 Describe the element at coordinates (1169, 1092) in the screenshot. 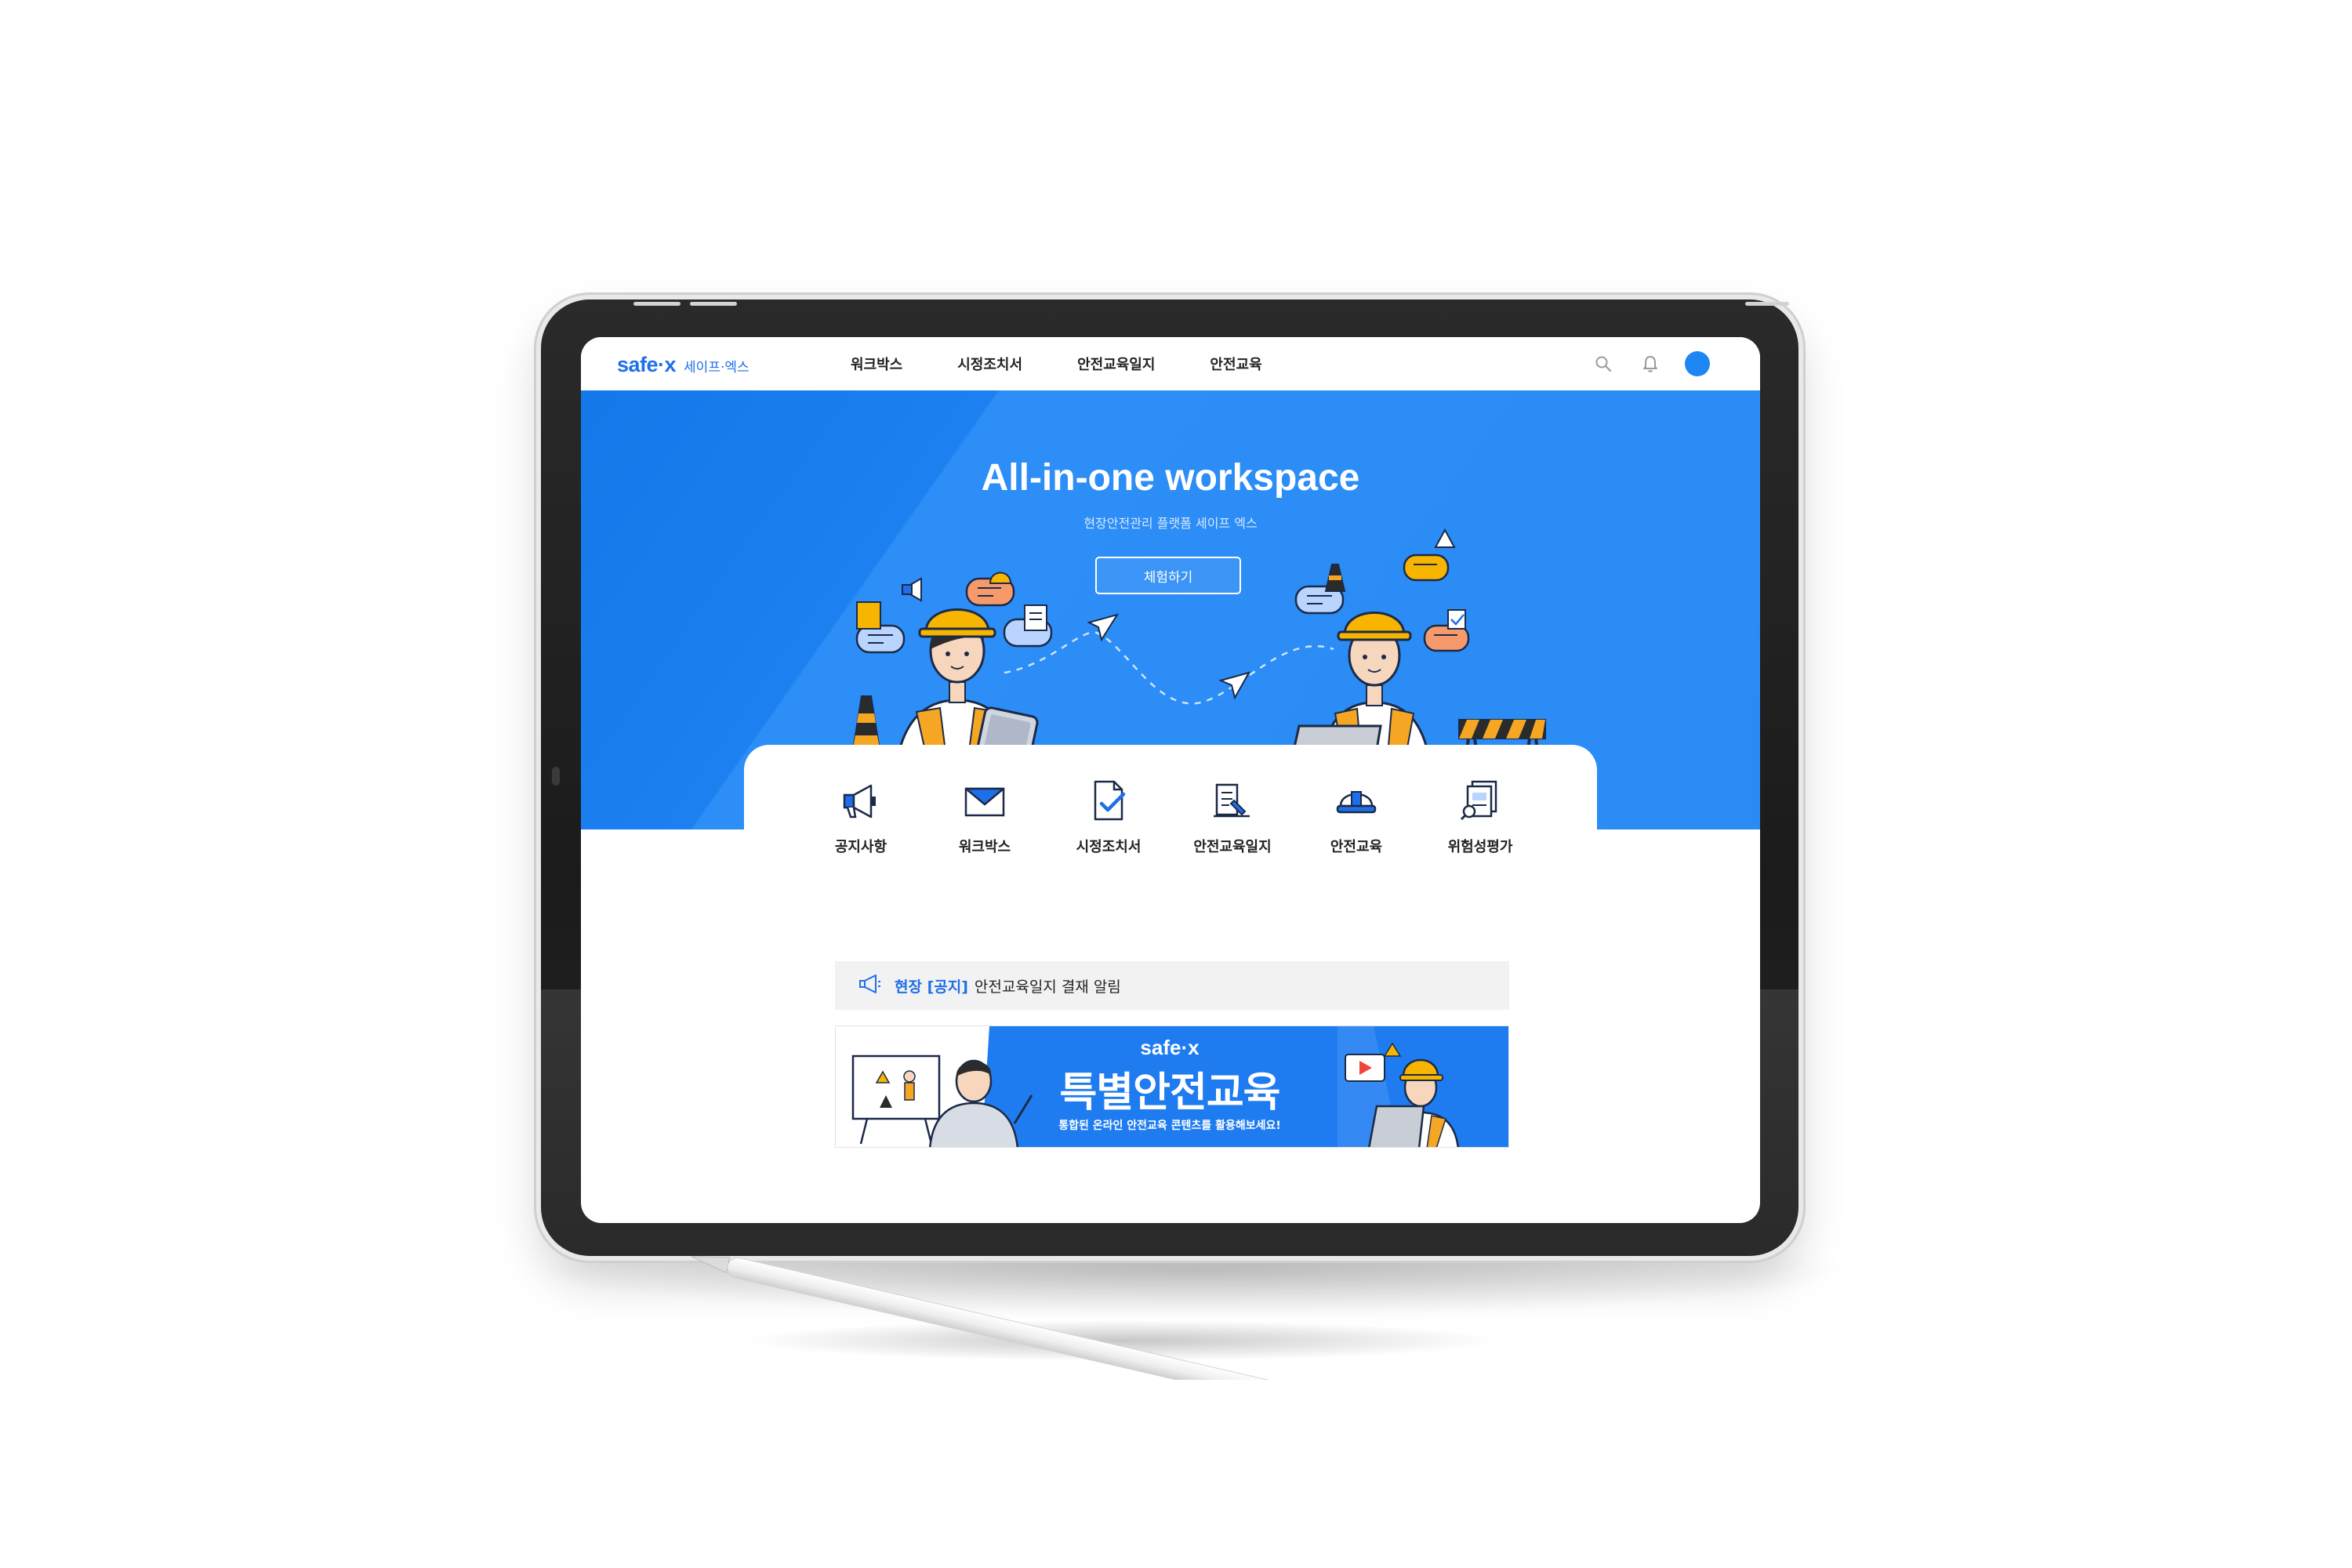

I see `banner-title: 특별안전교육` at that location.